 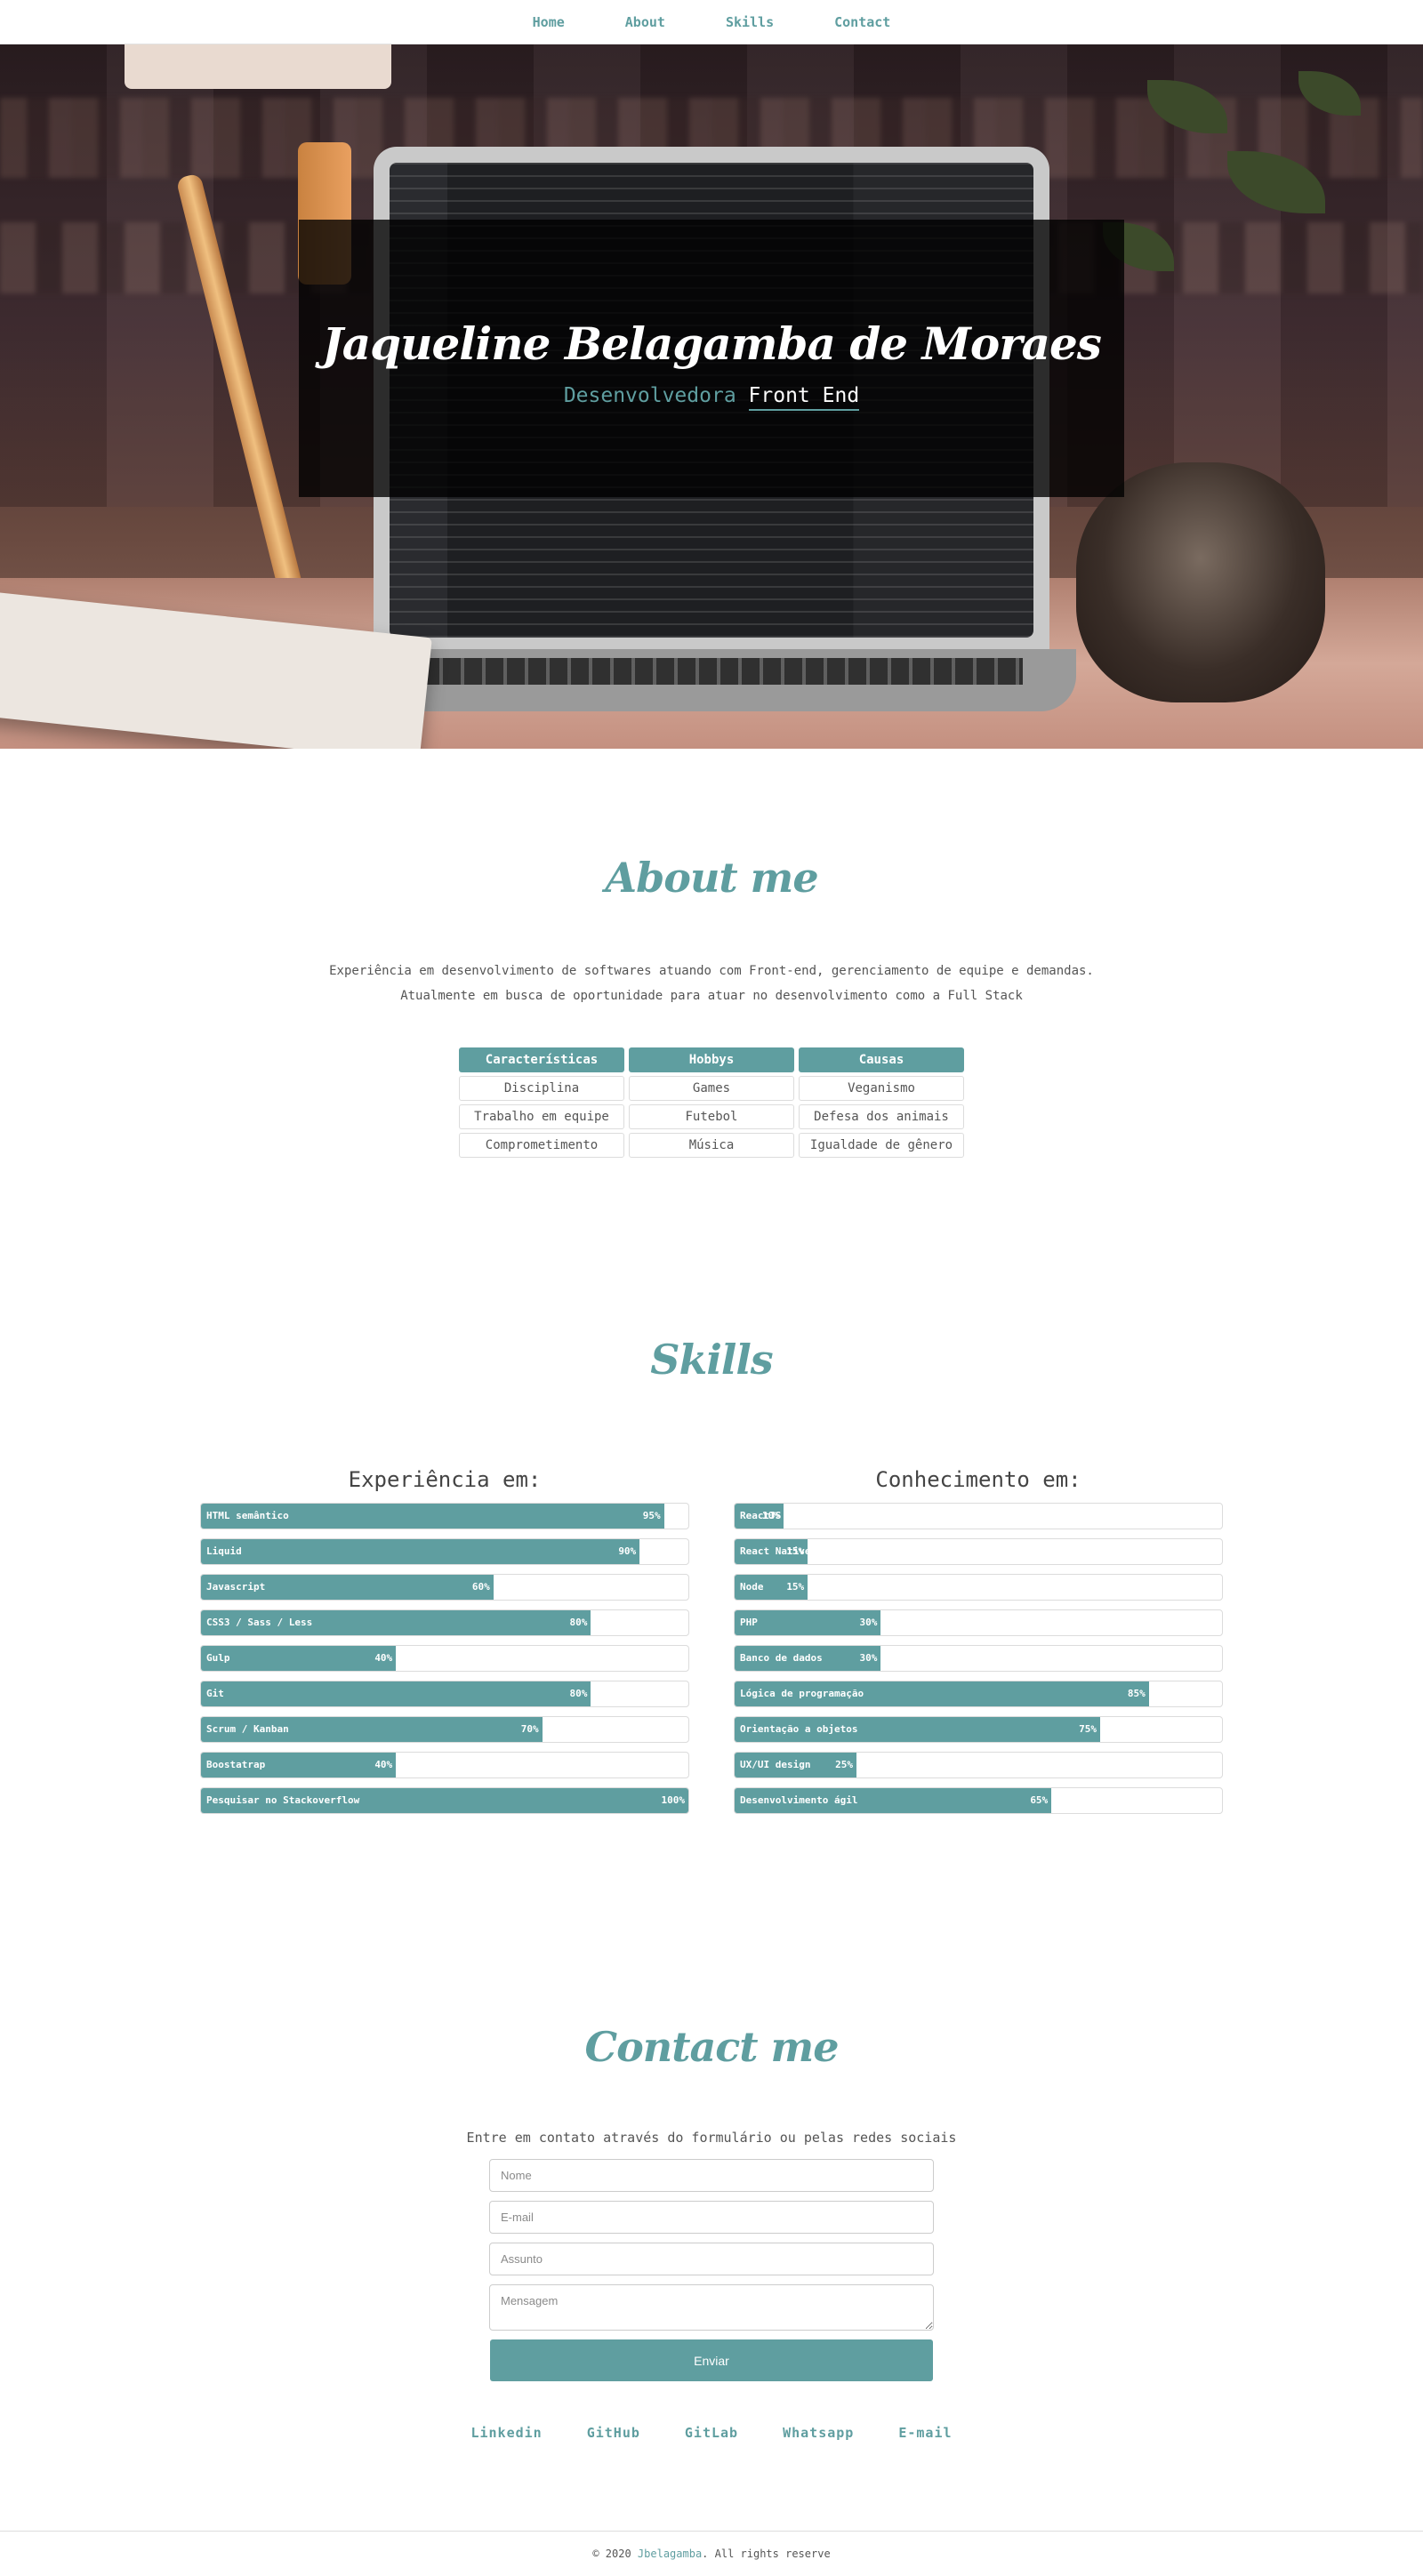 What do you see at coordinates (445, 1479) in the screenshot?
I see `skills-experience-title: Experiência em:` at bounding box center [445, 1479].